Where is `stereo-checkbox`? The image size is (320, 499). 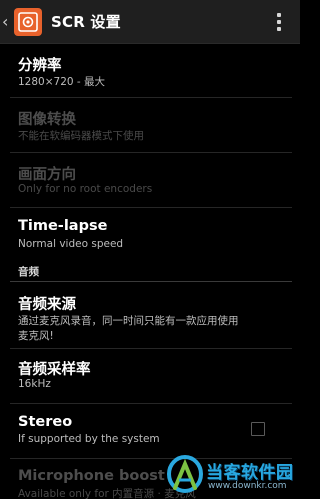
stereo-checkbox is located at coordinates (258, 429).